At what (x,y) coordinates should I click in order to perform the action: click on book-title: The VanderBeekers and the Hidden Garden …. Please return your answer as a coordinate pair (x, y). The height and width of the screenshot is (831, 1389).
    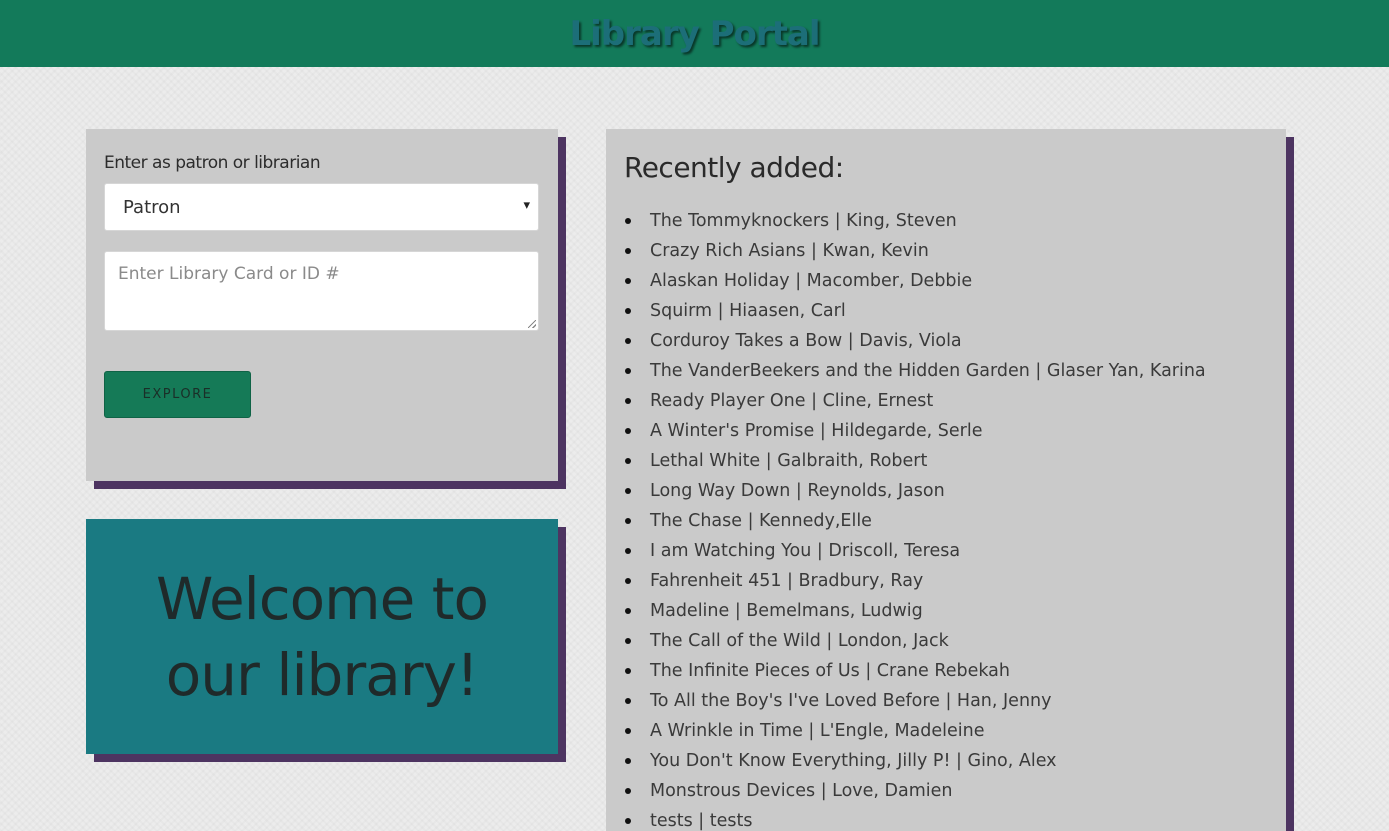
    Looking at the image, I should click on (928, 371).